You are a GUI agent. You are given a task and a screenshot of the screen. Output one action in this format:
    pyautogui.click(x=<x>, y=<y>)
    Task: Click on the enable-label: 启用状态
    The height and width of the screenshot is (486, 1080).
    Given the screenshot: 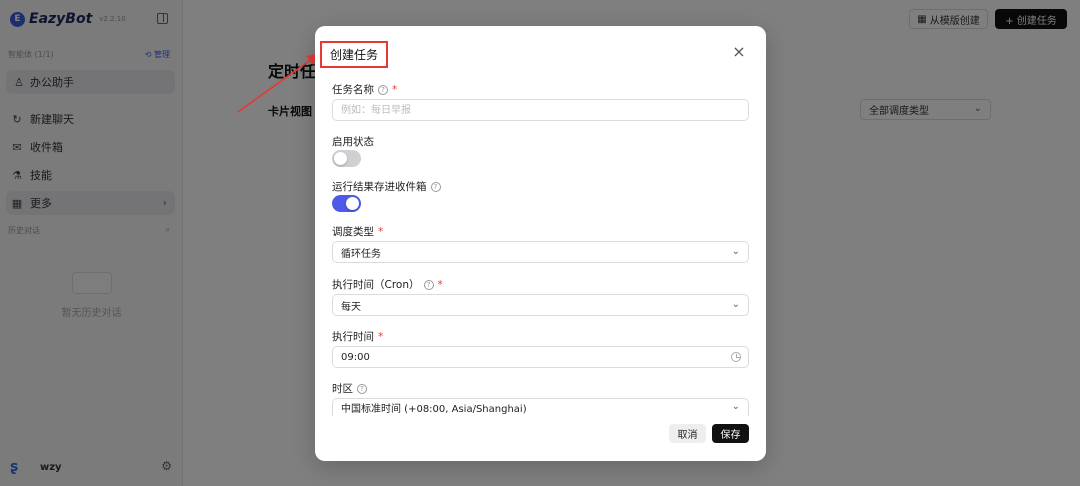 What is the action you would take?
    pyautogui.click(x=353, y=141)
    